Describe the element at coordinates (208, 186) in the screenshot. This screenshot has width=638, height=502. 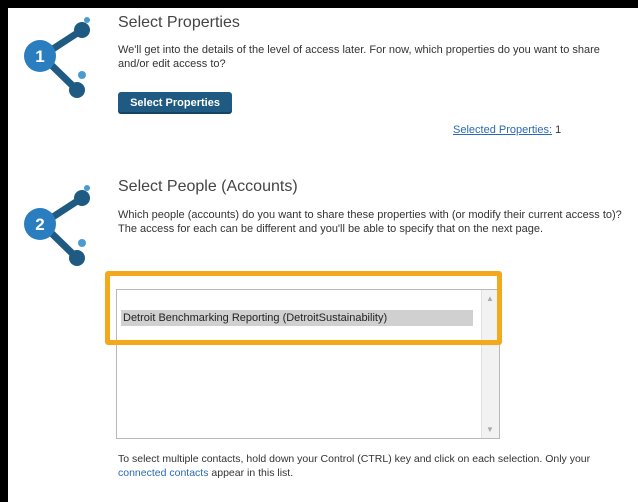
I see `step-2-title: Select People (Accounts)` at that location.